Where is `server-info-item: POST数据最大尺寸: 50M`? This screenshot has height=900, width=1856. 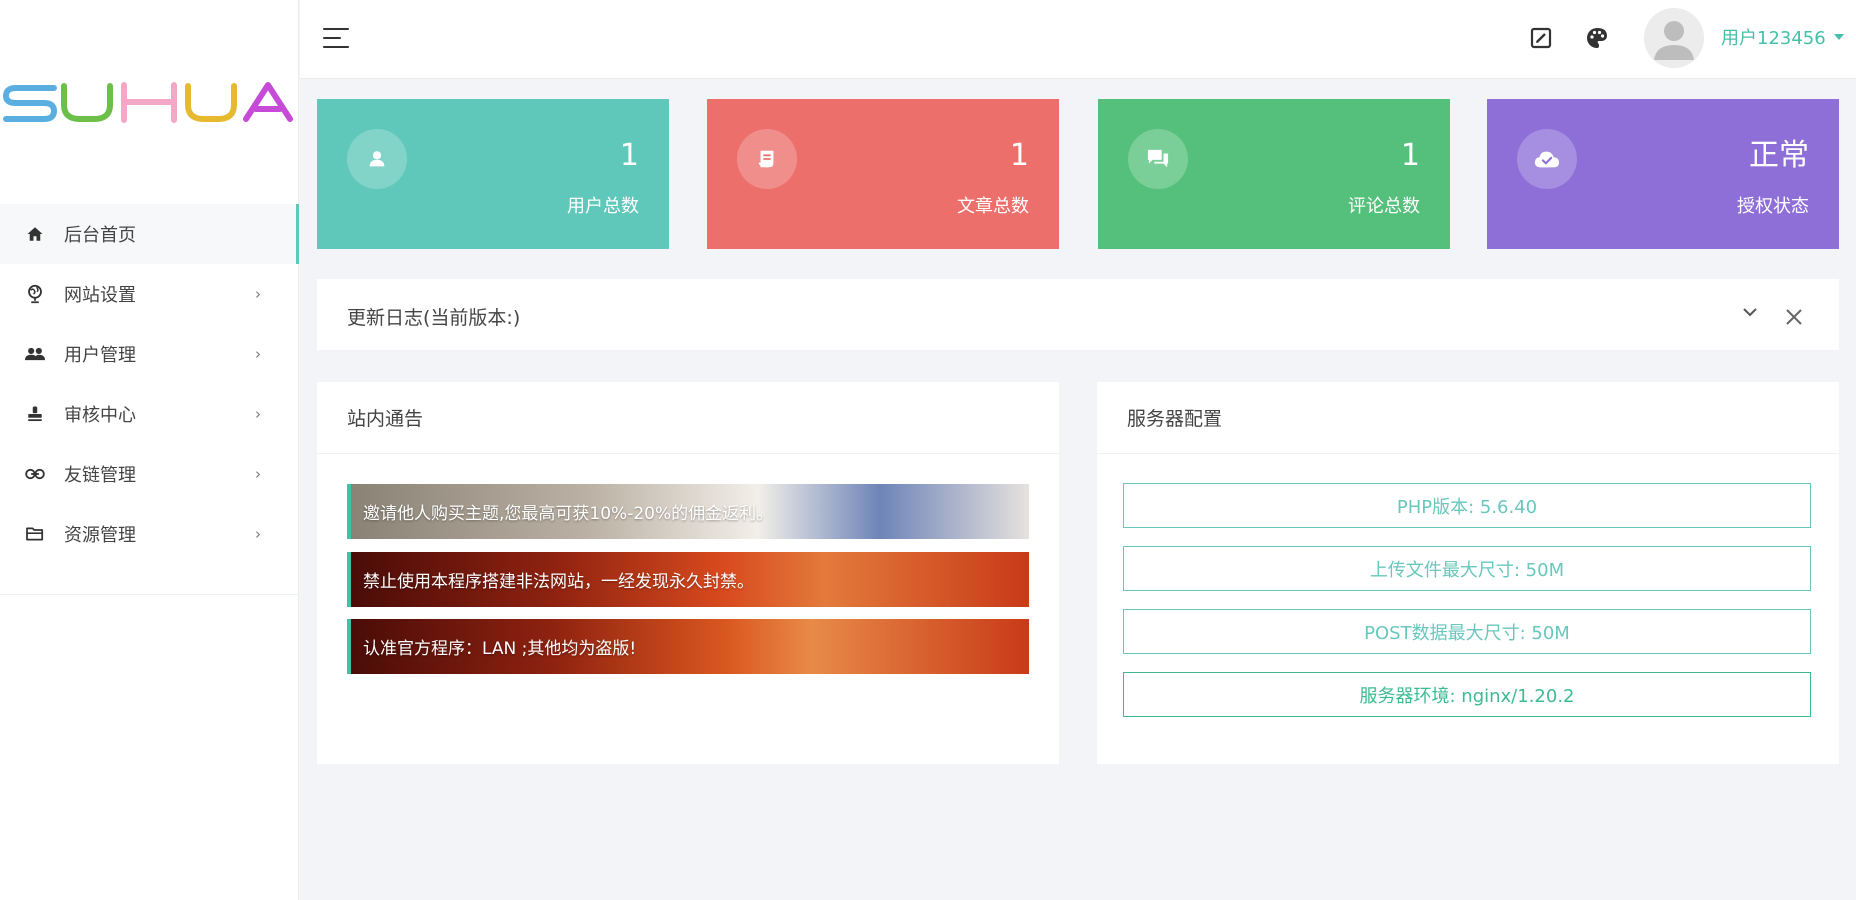
server-info-item: POST数据最大尺寸: 50M is located at coordinates (1467, 631).